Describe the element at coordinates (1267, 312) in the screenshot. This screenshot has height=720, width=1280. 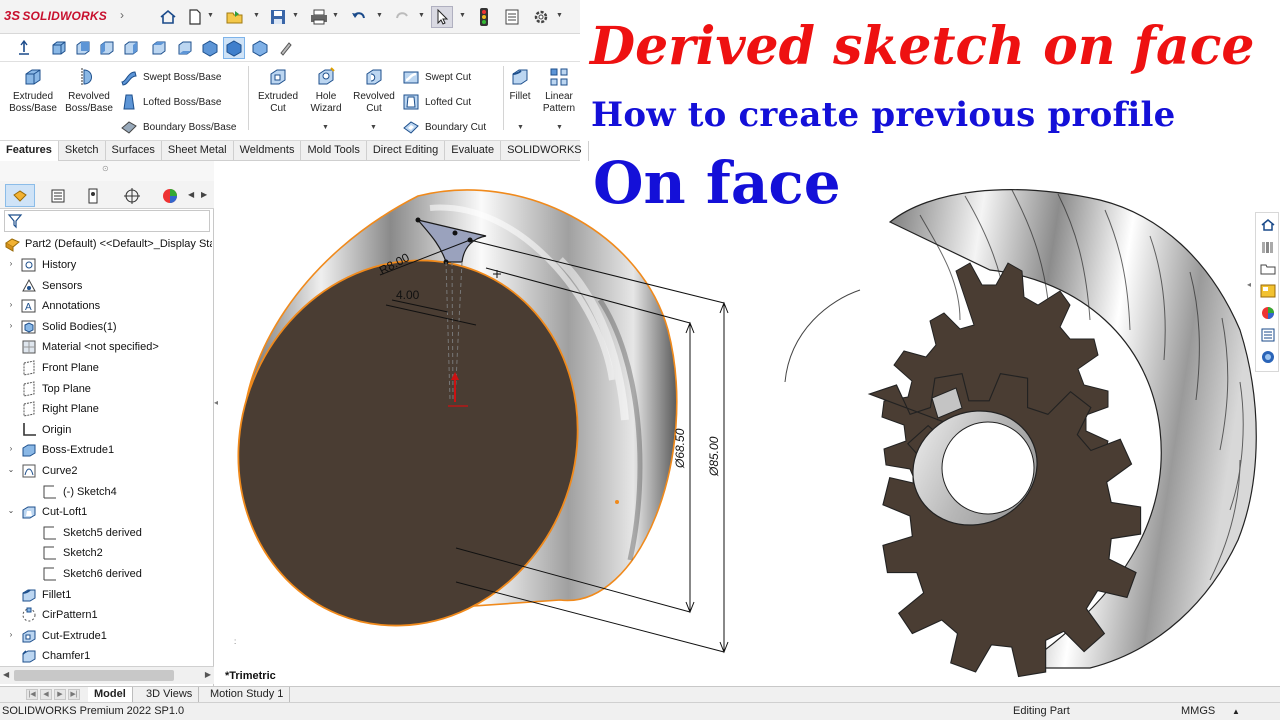
I see `appearances-icon` at that location.